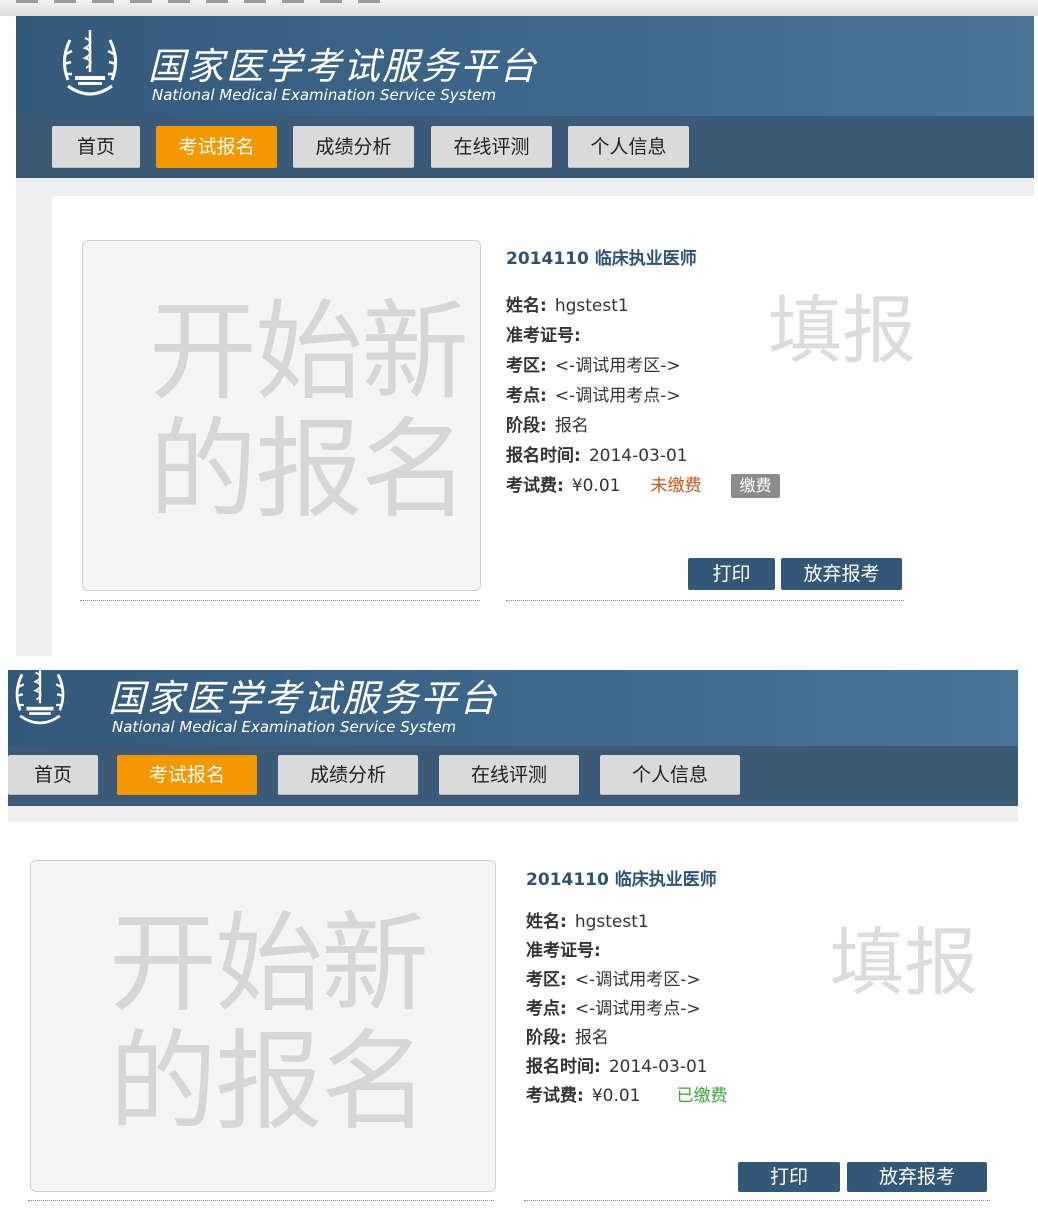 The image size is (1038, 1232). Describe the element at coordinates (676, 486) in the screenshot. I see `status-unpaid: 未缴费` at that location.